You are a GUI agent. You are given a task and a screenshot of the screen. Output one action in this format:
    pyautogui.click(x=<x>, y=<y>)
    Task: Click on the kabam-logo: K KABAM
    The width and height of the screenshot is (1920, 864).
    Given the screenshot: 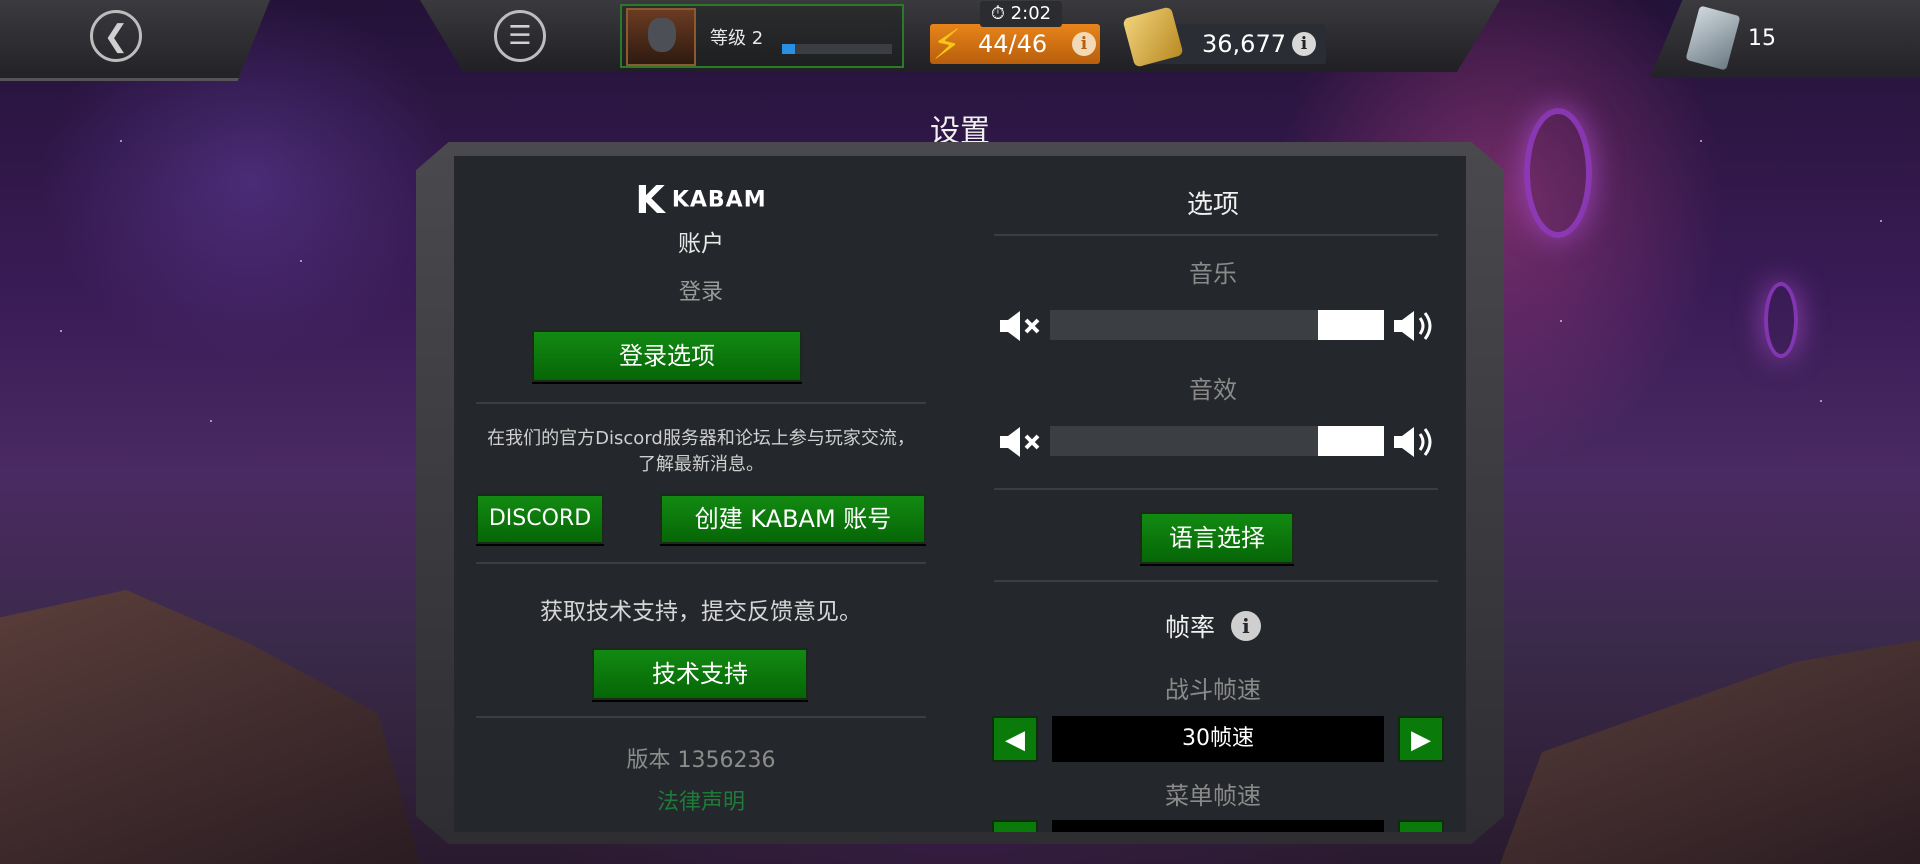 What is the action you would take?
    pyautogui.click(x=701, y=200)
    